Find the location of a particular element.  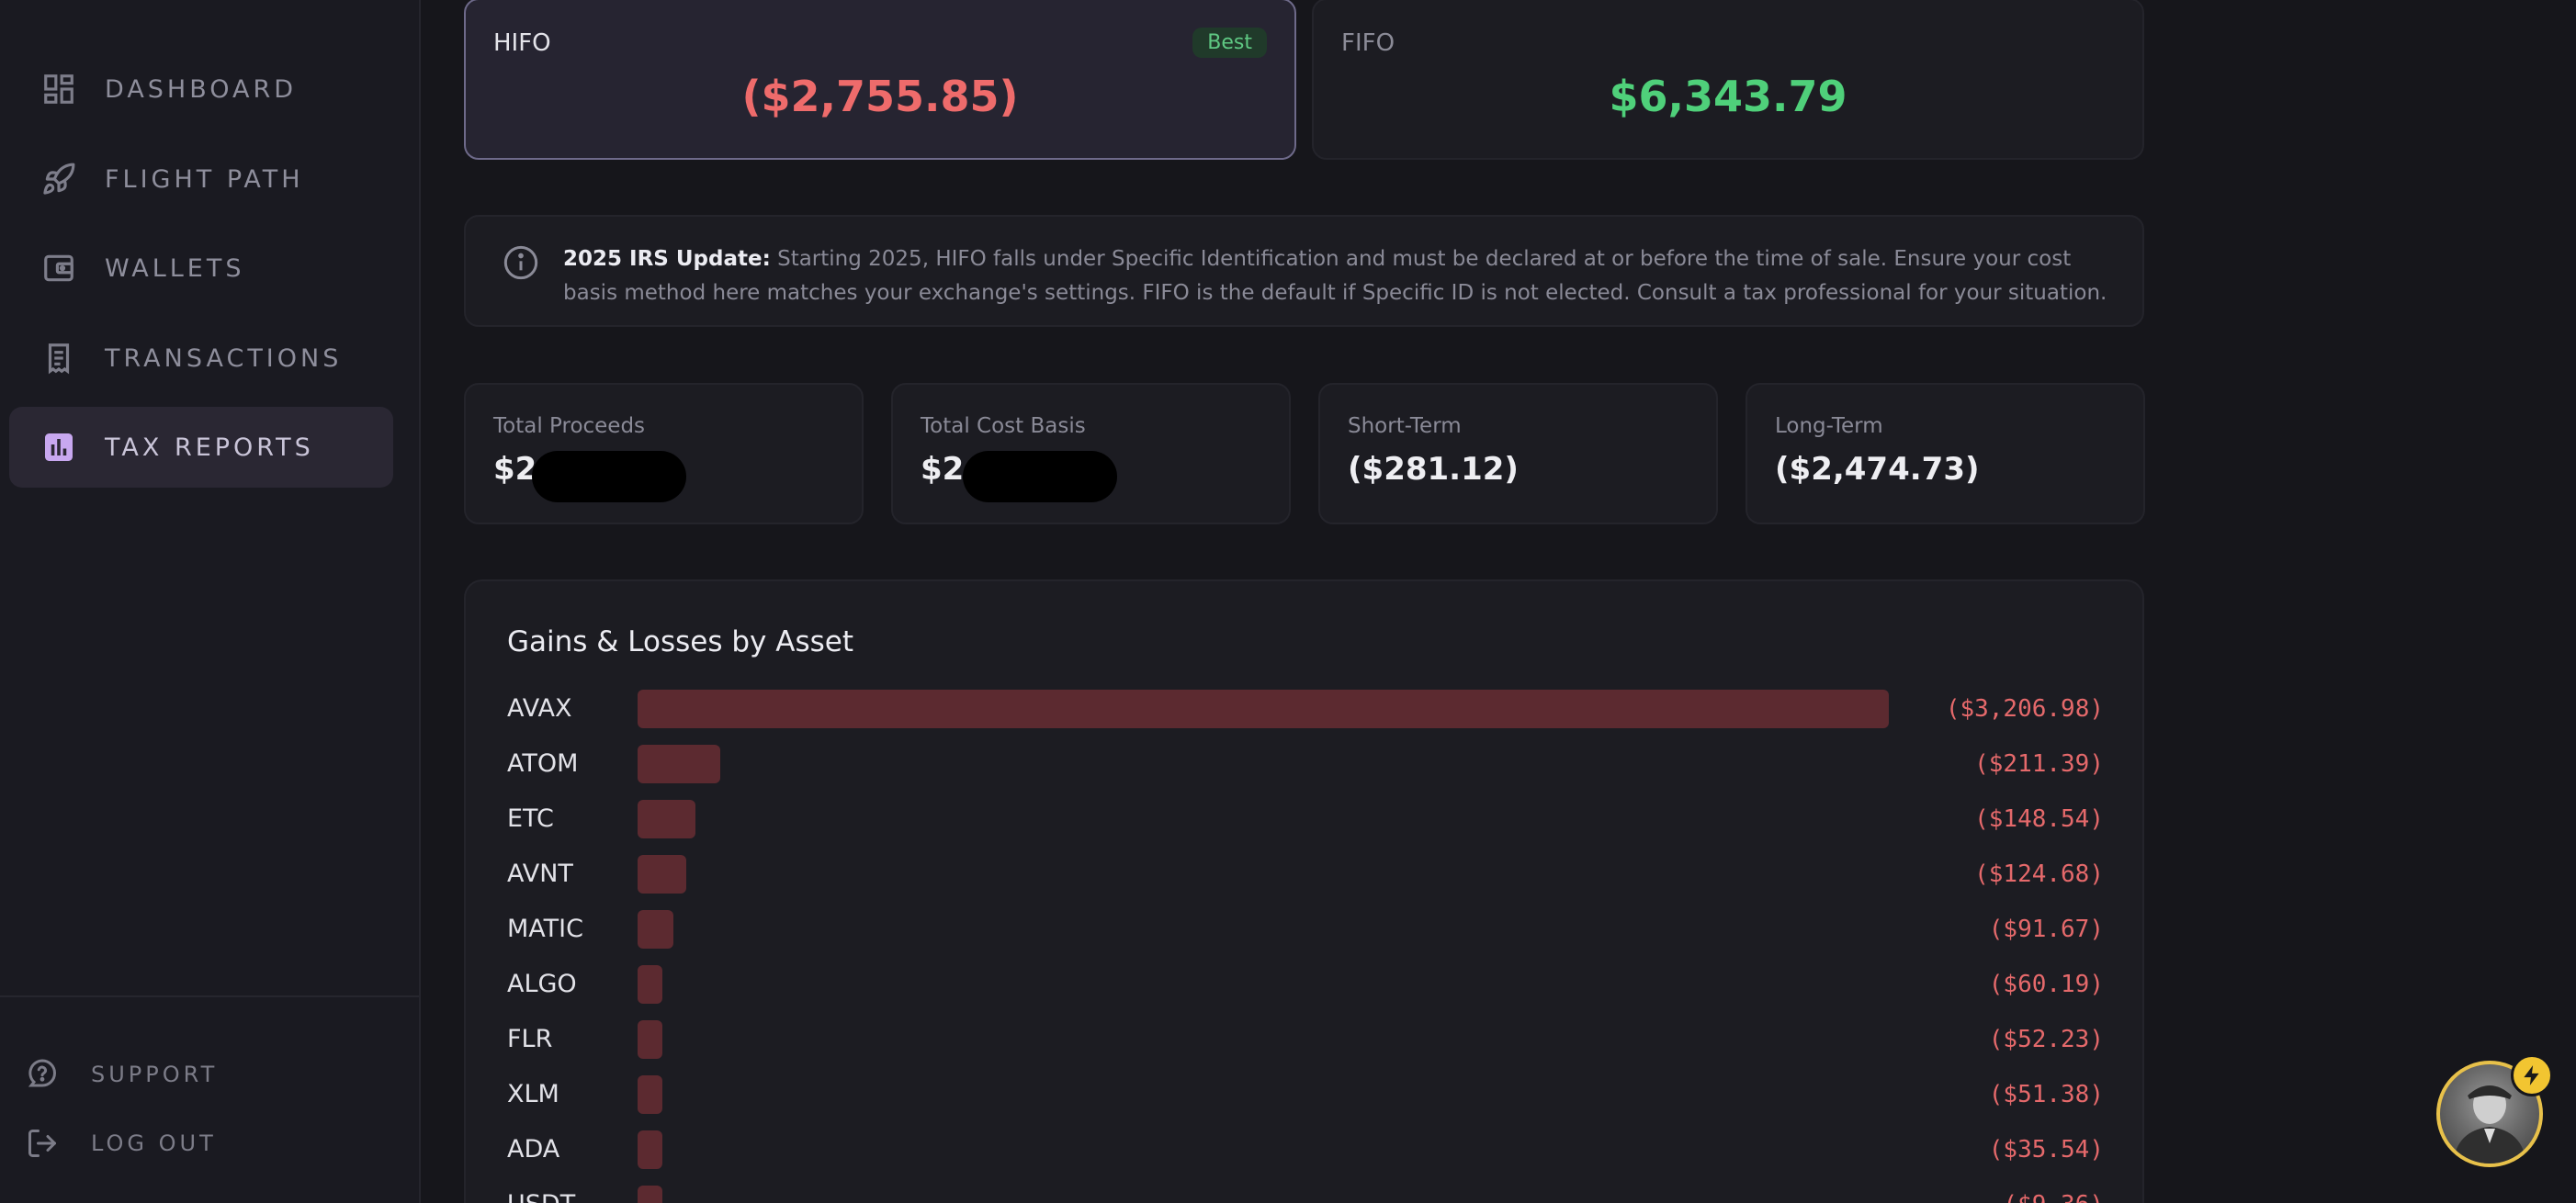

bar-value-label: ($51.38) is located at coordinates (2046, 1094).